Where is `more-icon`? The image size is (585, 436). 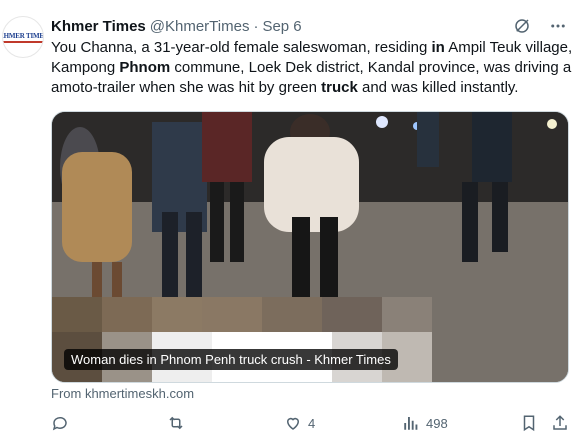 more-icon is located at coordinates (558, 26).